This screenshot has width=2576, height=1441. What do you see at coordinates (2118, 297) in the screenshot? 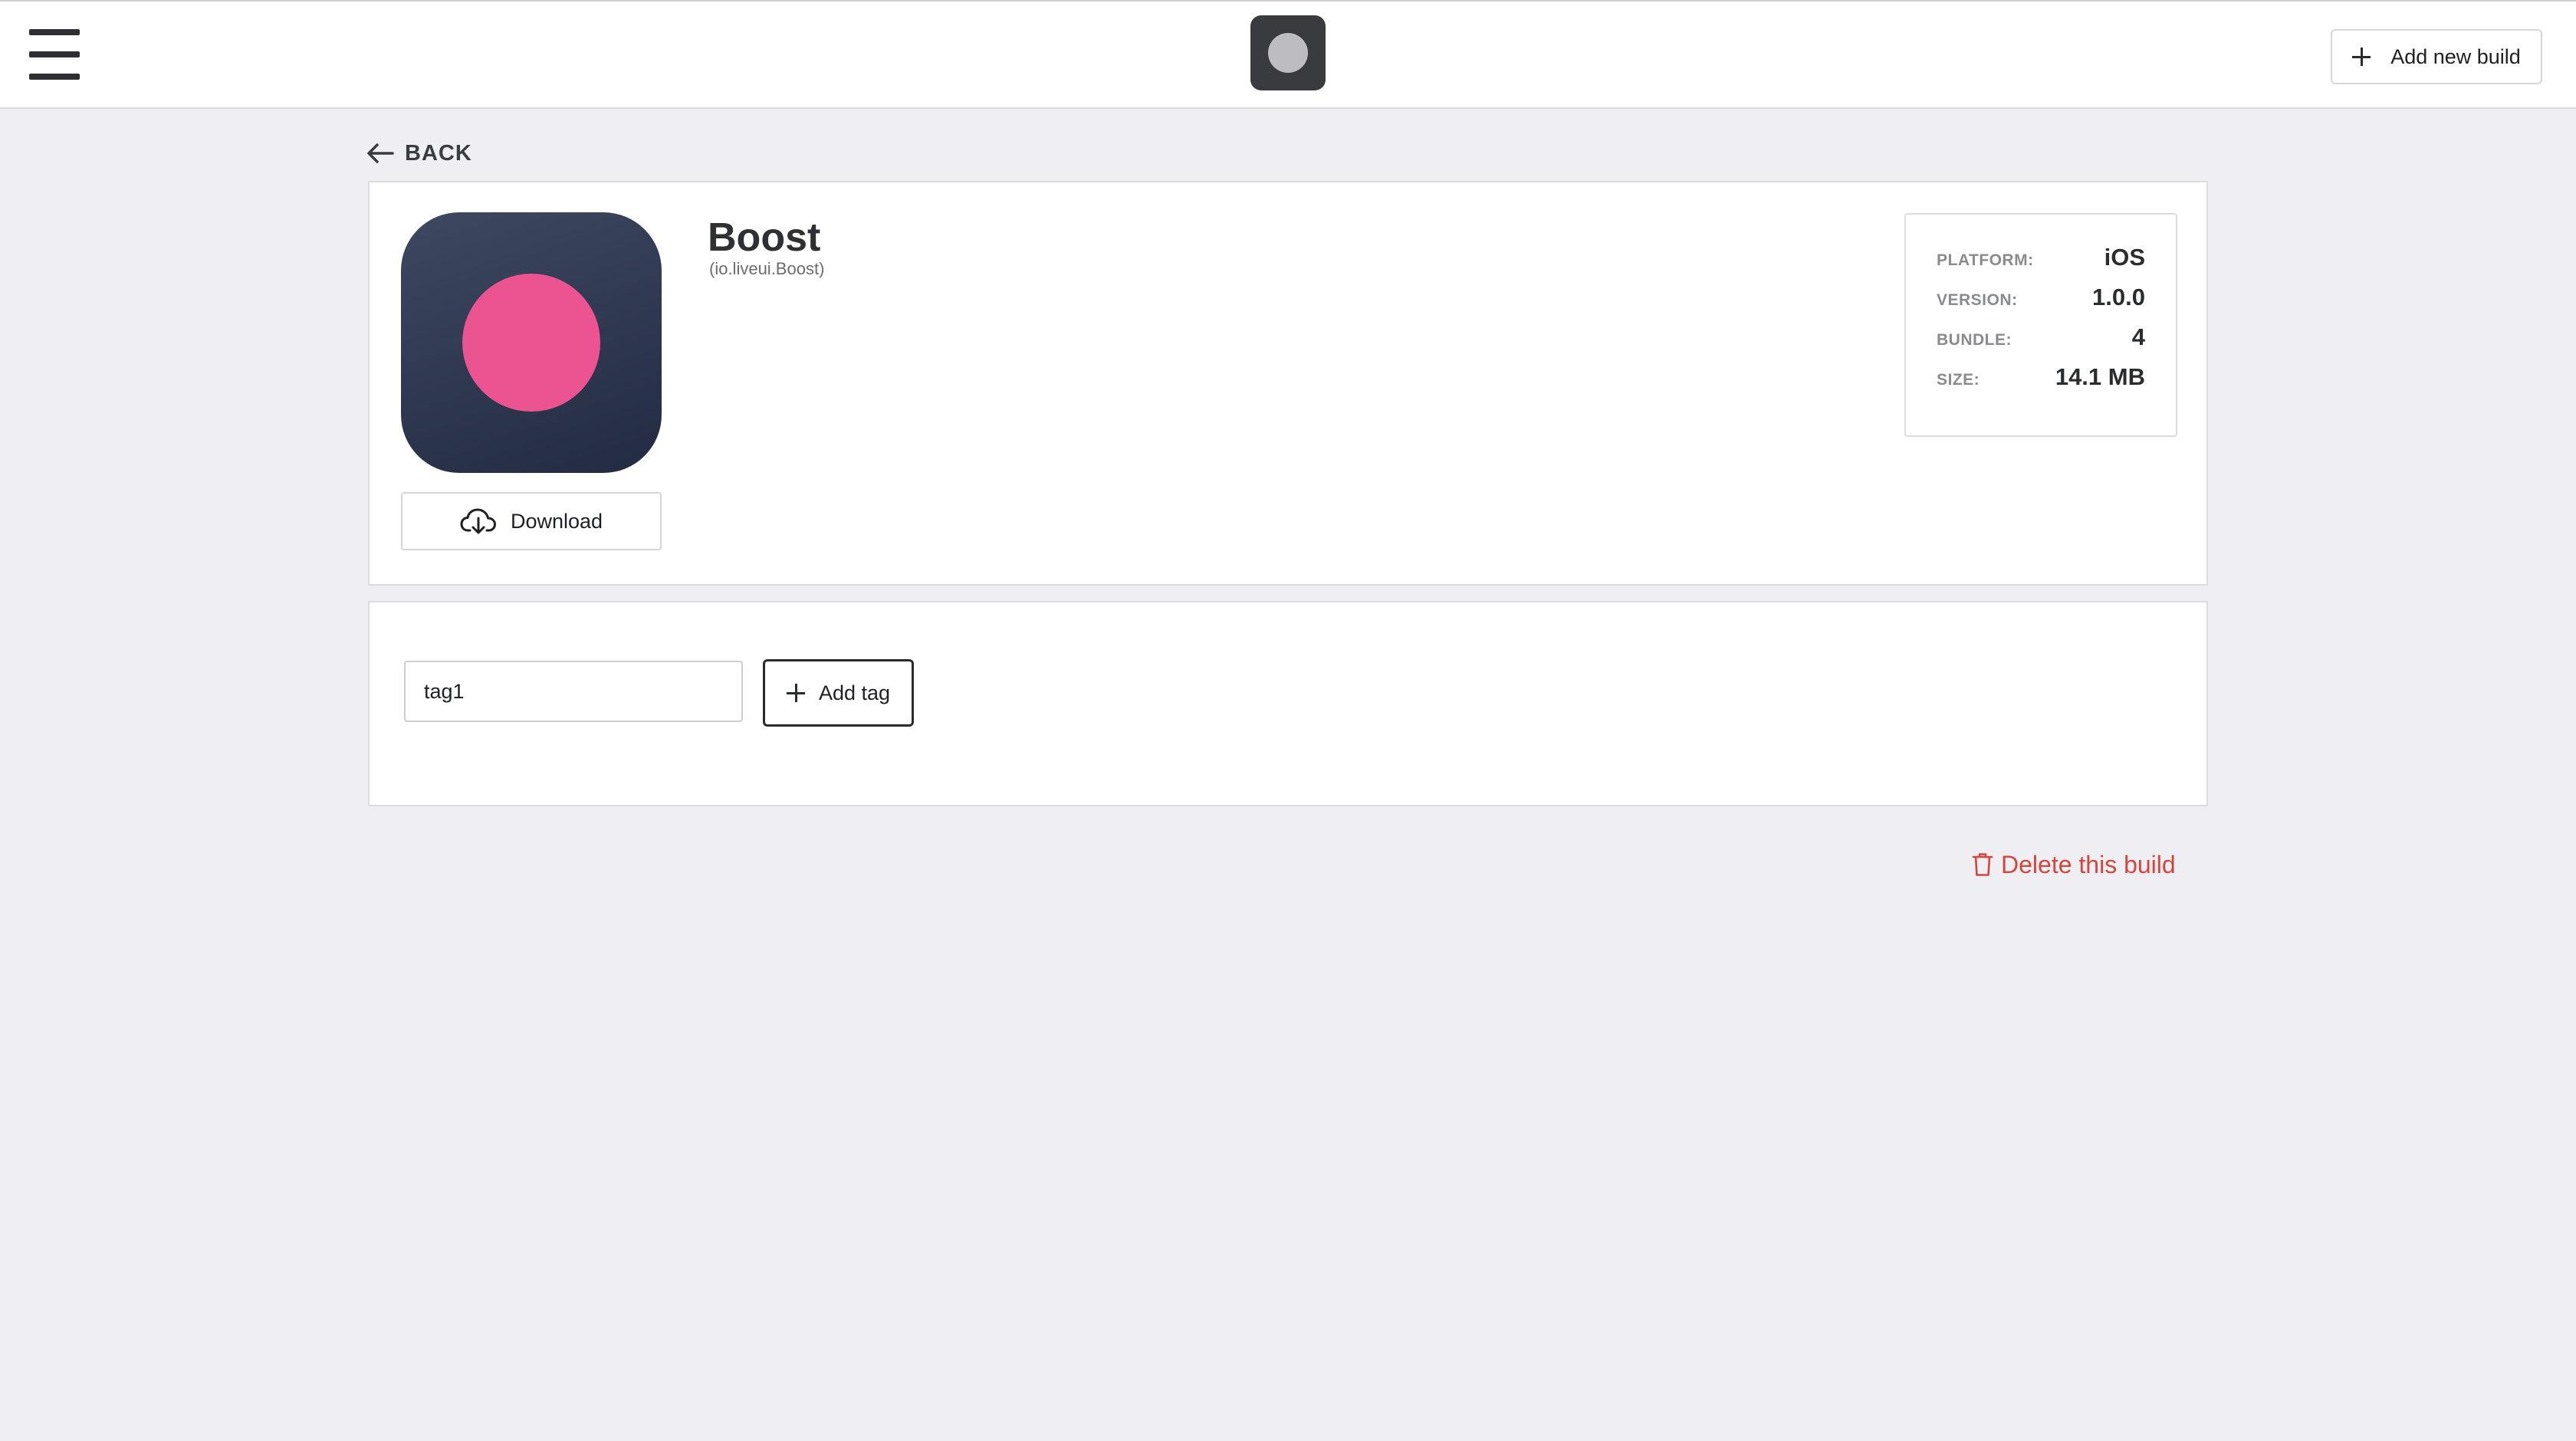
I see `info-value: 1.0.0` at bounding box center [2118, 297].